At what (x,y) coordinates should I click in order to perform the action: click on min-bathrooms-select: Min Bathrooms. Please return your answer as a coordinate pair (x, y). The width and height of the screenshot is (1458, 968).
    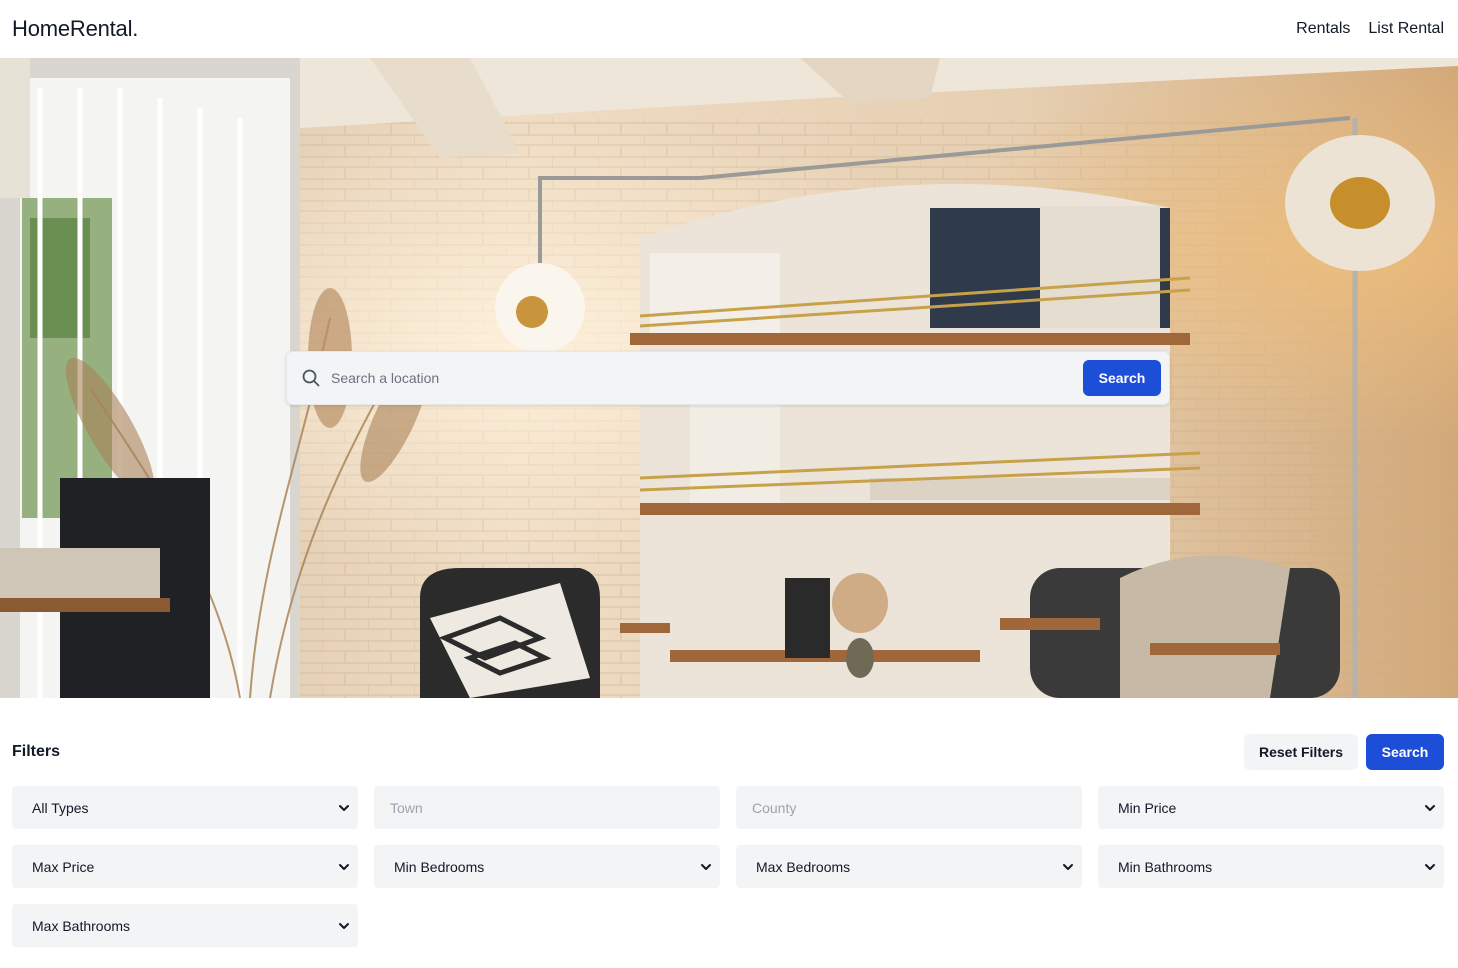
    Looking at the image, I should click on (1271, 866).